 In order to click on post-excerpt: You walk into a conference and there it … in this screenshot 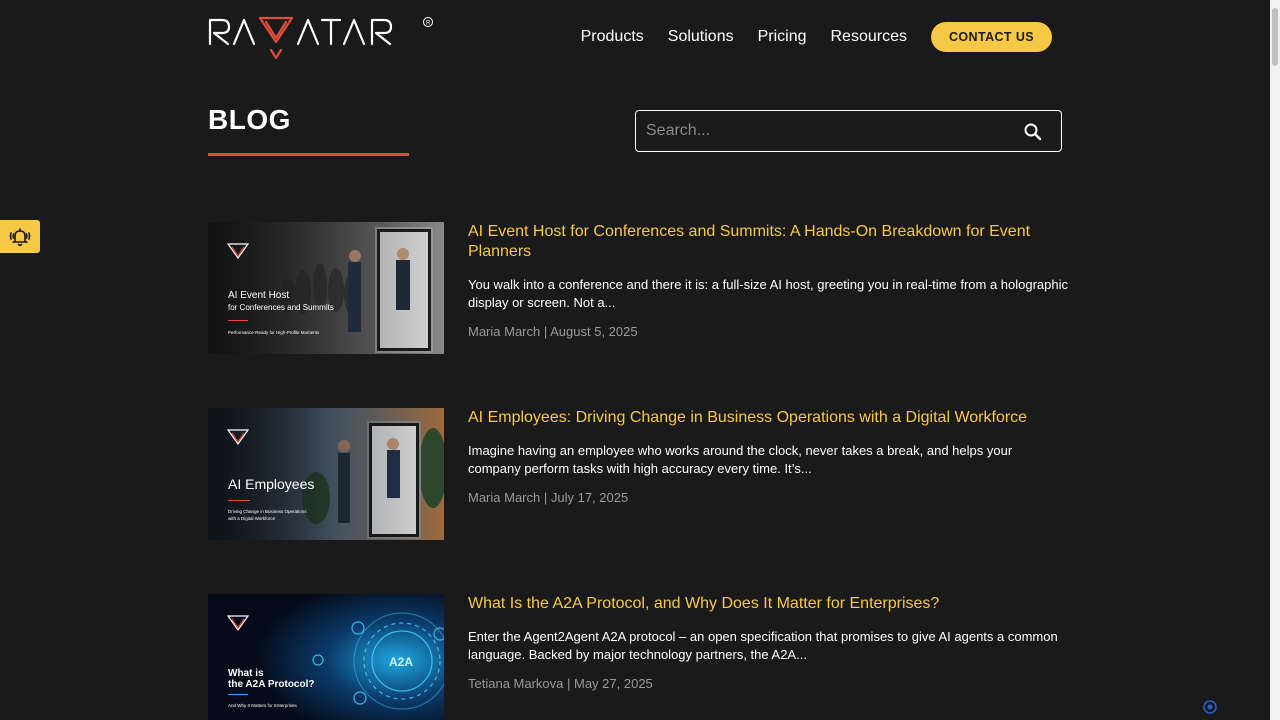, I will do `click(768, 293)`.